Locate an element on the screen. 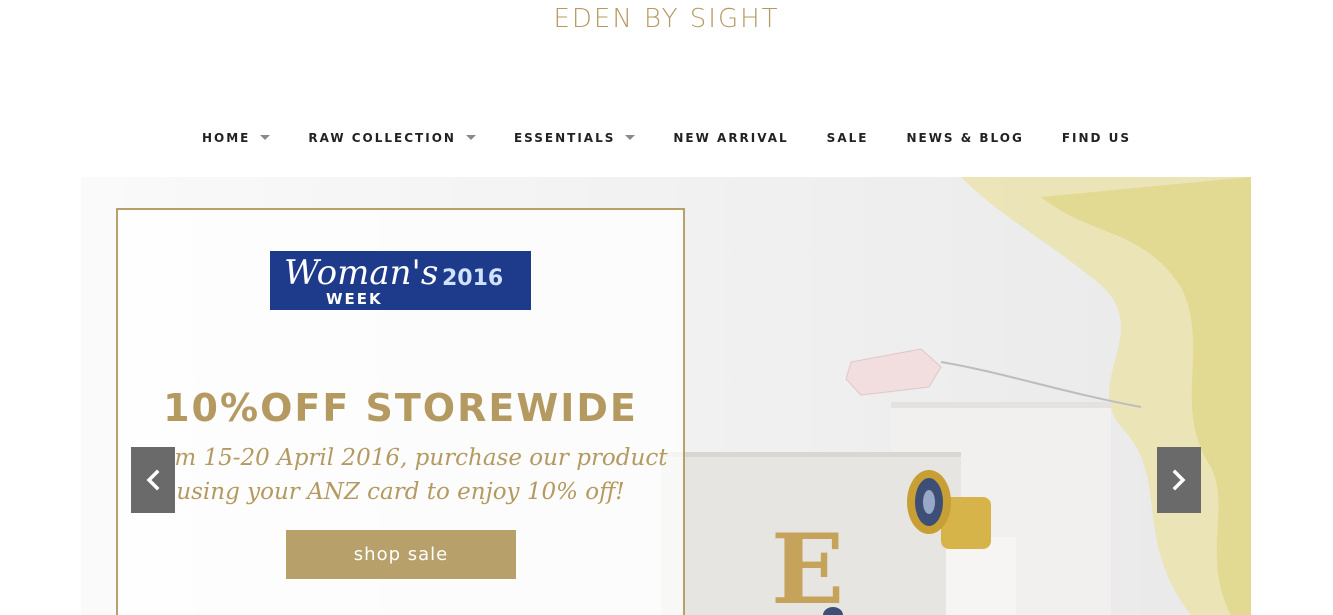 This screenshot has height=615, width=1333. hero-watermark-letter: E is located at coordinates (808, 564).